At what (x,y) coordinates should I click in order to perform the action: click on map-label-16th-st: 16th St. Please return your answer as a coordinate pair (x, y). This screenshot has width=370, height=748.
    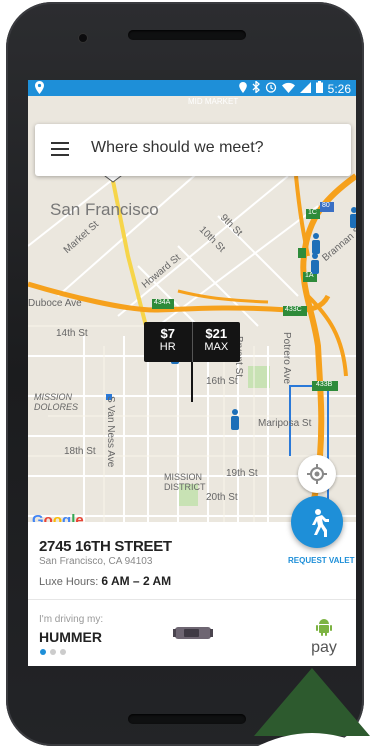
    Looking at the image, I should click on (222, 381).